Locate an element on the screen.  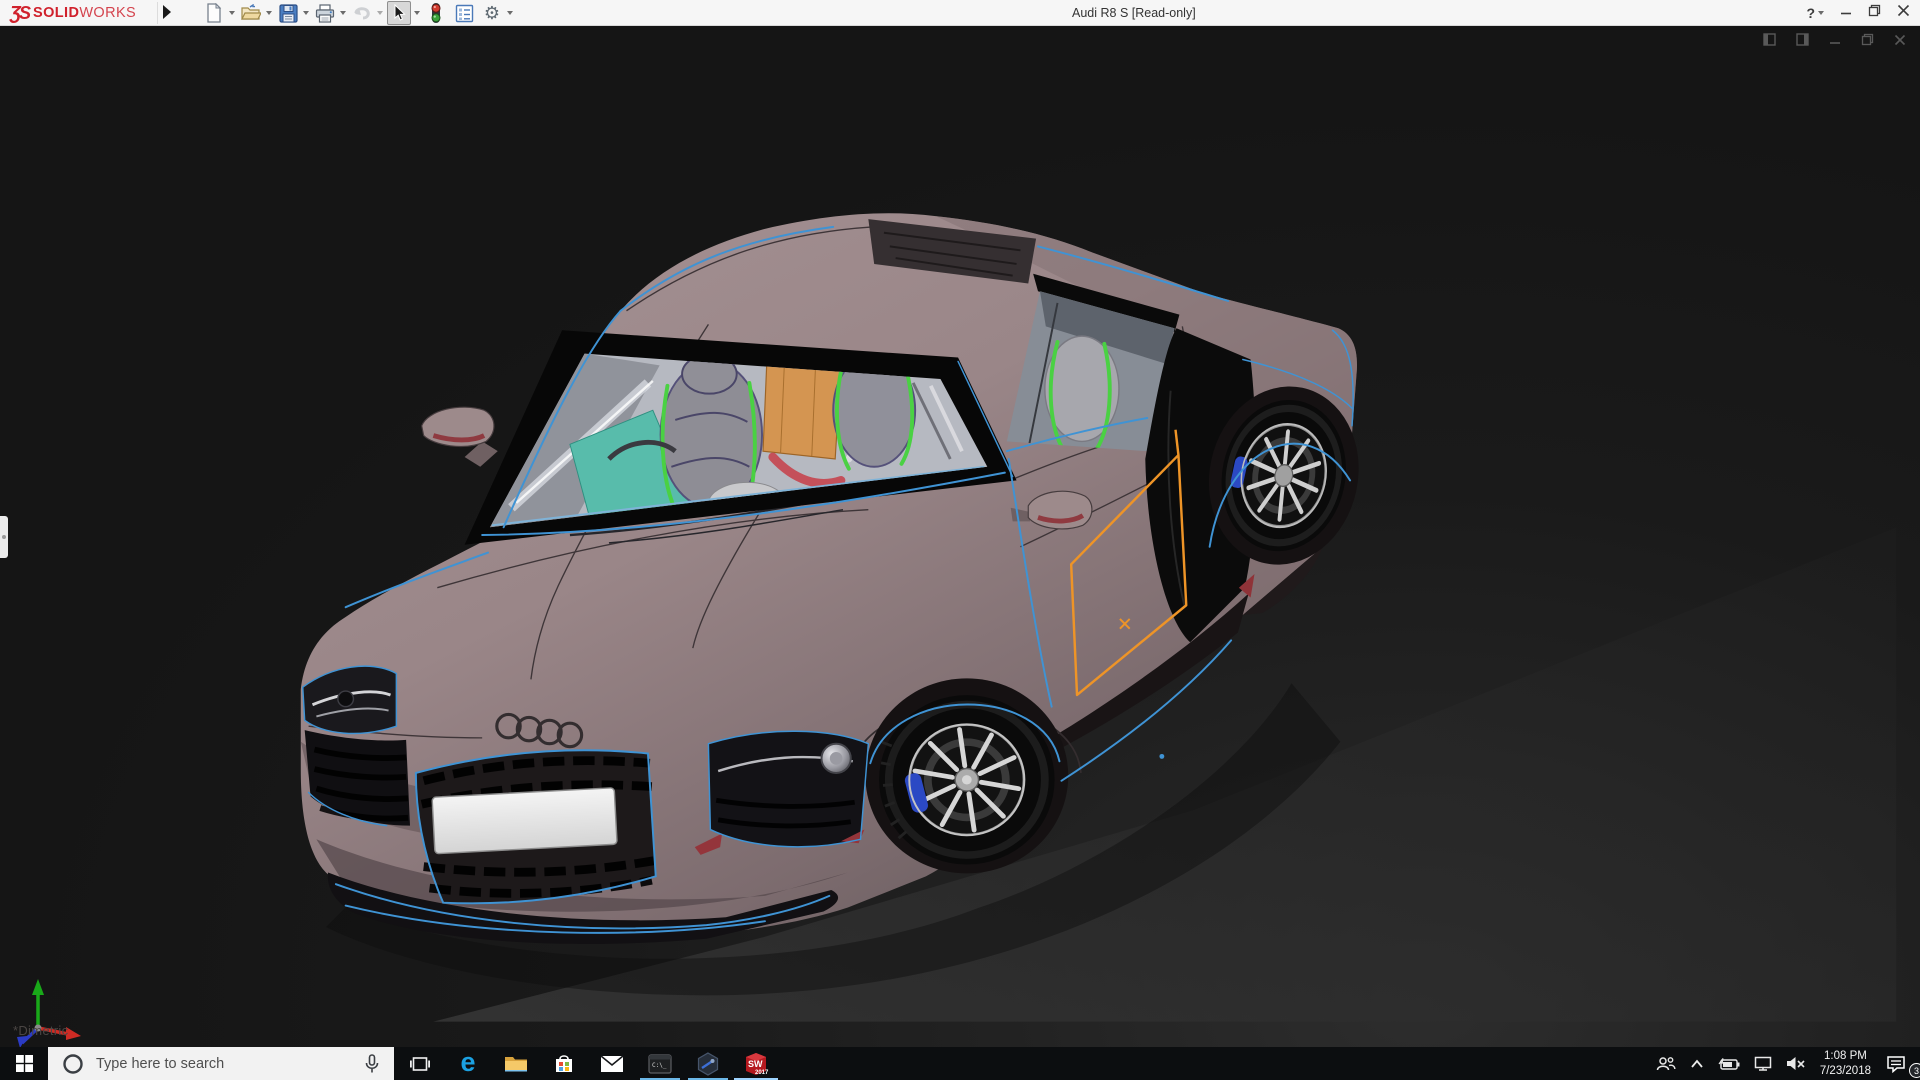
edge-icon: e is located at coordinates (468, 1061).